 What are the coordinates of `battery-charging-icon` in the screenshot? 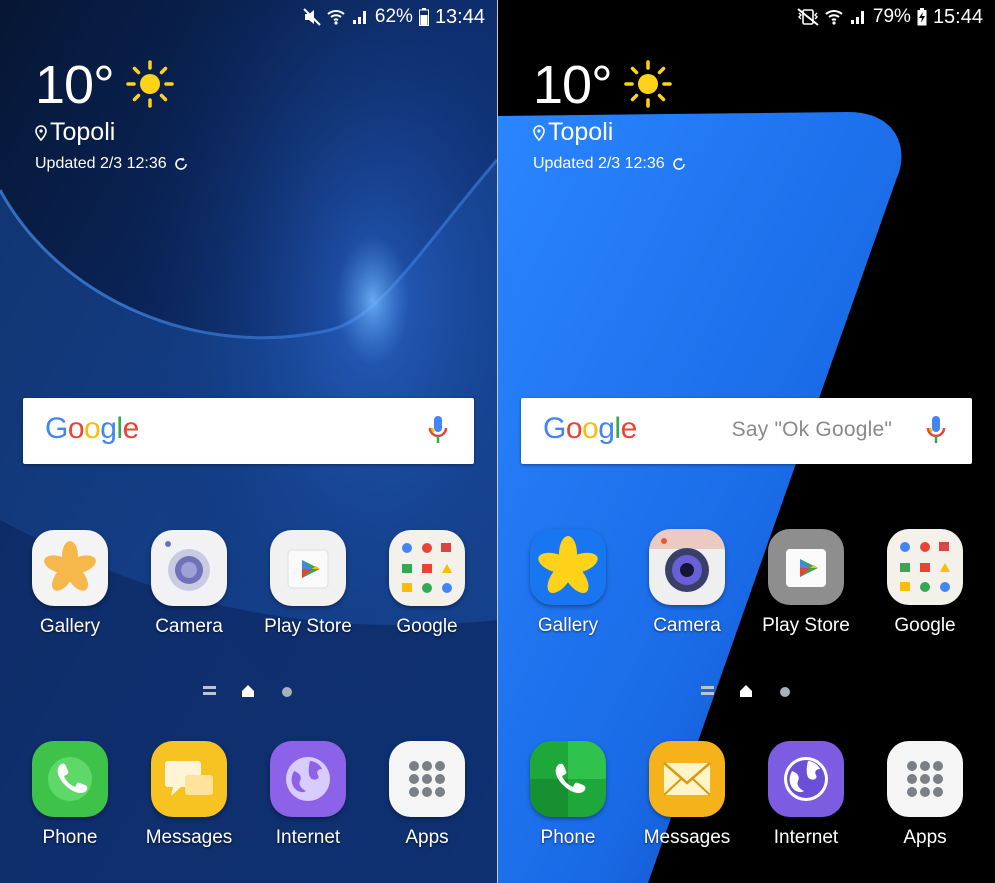 It's located at (922, 17).